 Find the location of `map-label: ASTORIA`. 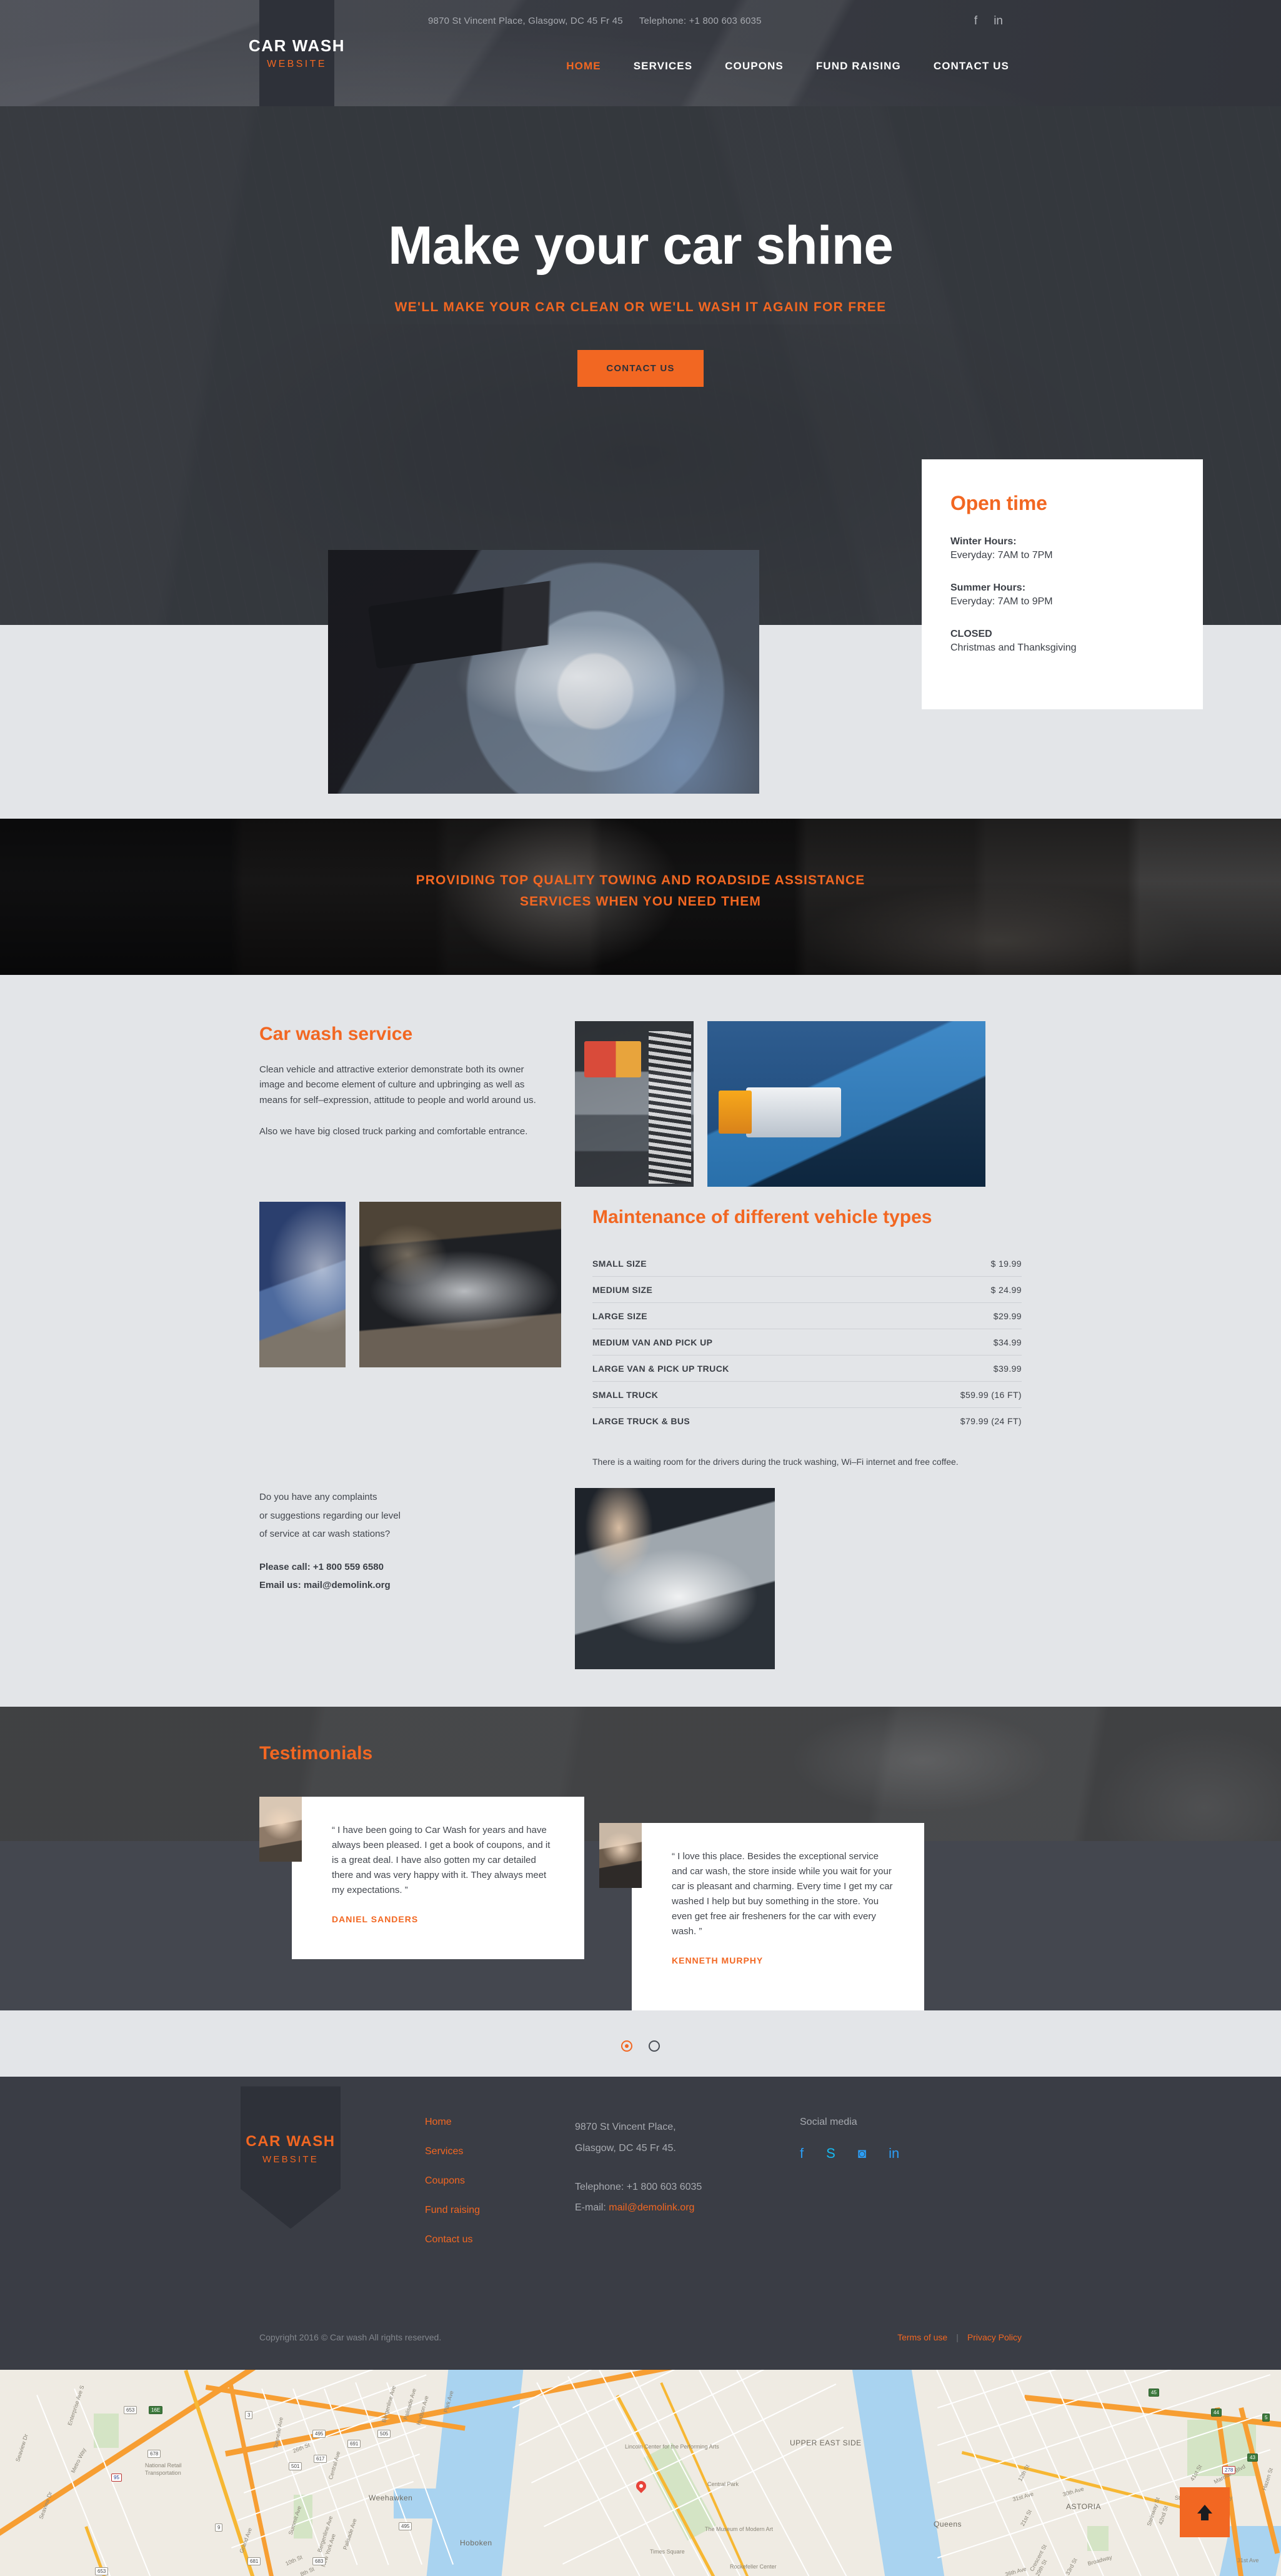

map-label: ASTORIA is located at coordinates (1083, 2507).